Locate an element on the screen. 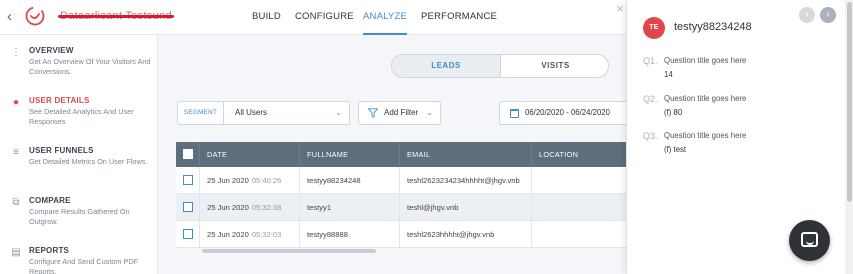  nav-performance: PERFORMANCE is located at coordinates (459, 17).